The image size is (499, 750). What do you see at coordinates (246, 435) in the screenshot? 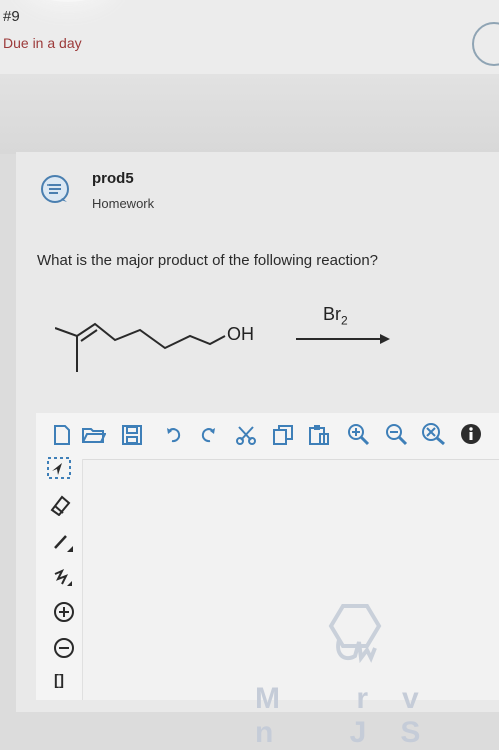
I see `cut-icon` at bounding box center [246, 435].